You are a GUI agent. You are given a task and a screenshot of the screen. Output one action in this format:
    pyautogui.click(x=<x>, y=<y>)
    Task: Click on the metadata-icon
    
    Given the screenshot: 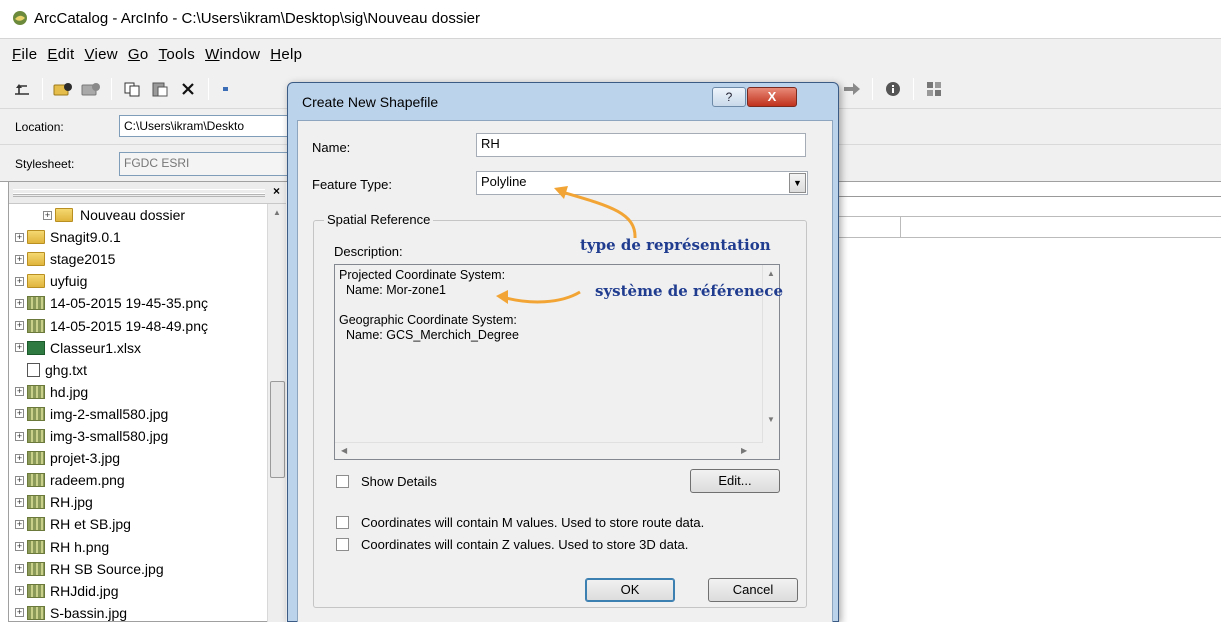 What is the action you would take?
    pyautogui.click(x=893, y=89)
    